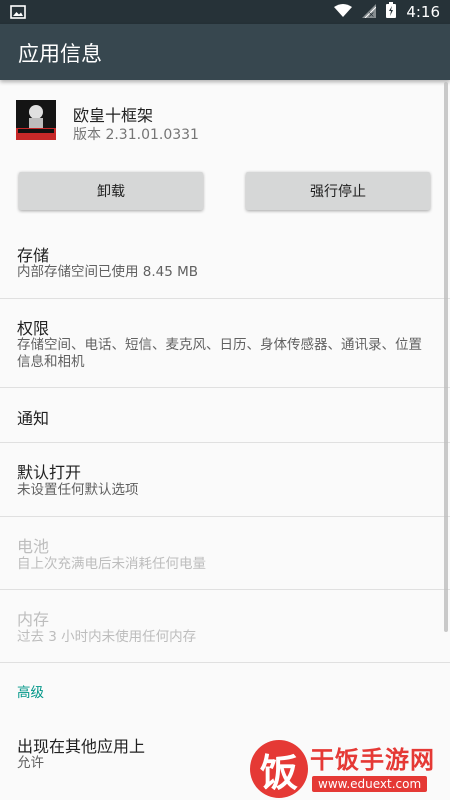 This screenshot has width=450, height=800. What do you see at coordinates (225, 52) in the screenshot?
I see `app-bar: 应用信息` at bounding box center [225, 52].